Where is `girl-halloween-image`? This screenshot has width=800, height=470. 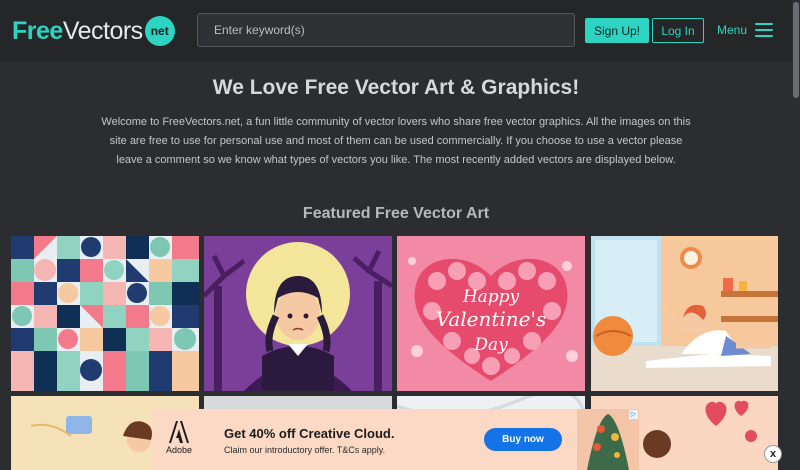 girl-halloween-image is located at coordinates (298, 313).